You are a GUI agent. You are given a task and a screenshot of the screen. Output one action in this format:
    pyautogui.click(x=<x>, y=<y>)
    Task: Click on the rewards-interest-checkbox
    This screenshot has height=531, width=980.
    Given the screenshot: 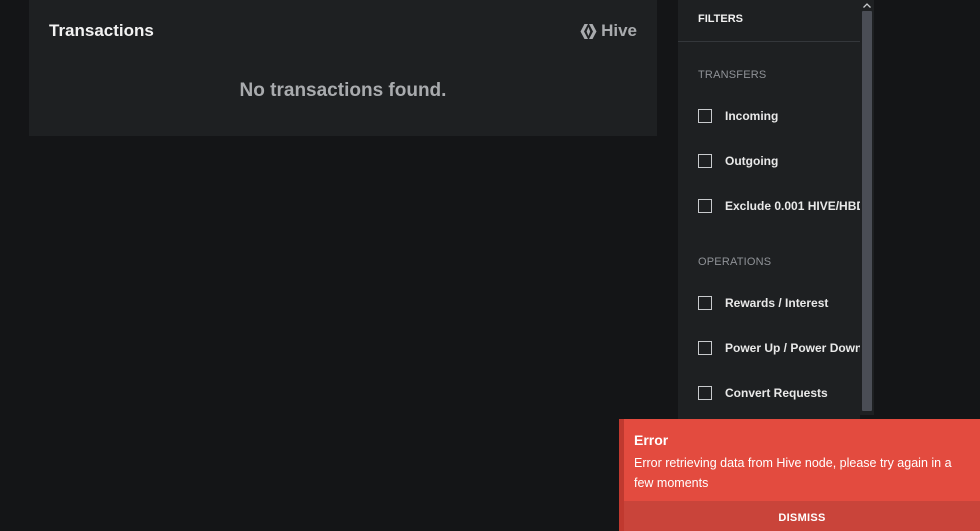 What is the action you would take?
    pyautogui.click(x=705, y=303)
    